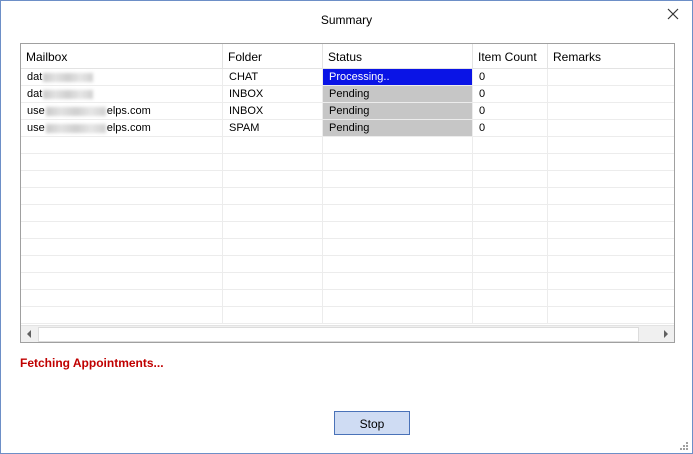 This screenshot has height=454, width=693. I want to click on resize-grip-icon, so click(684, 445).